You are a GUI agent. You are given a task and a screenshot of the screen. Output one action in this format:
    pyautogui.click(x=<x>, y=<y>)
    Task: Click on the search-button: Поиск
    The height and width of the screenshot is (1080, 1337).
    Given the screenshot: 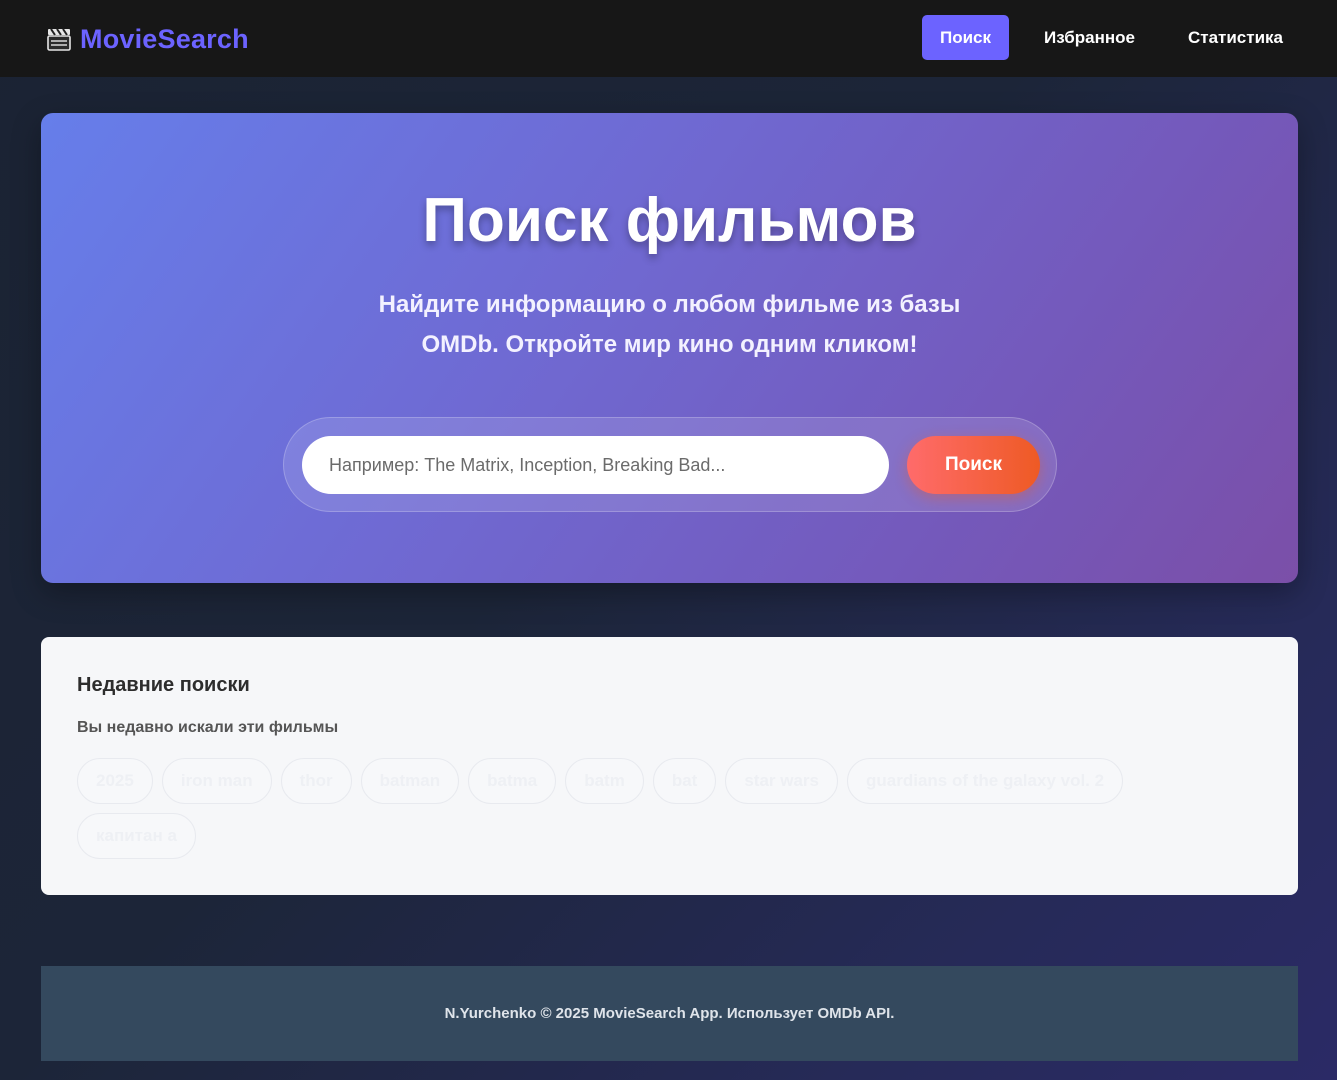 What is the action you would take?
    pyautogui.click(x=973, y=465)
    